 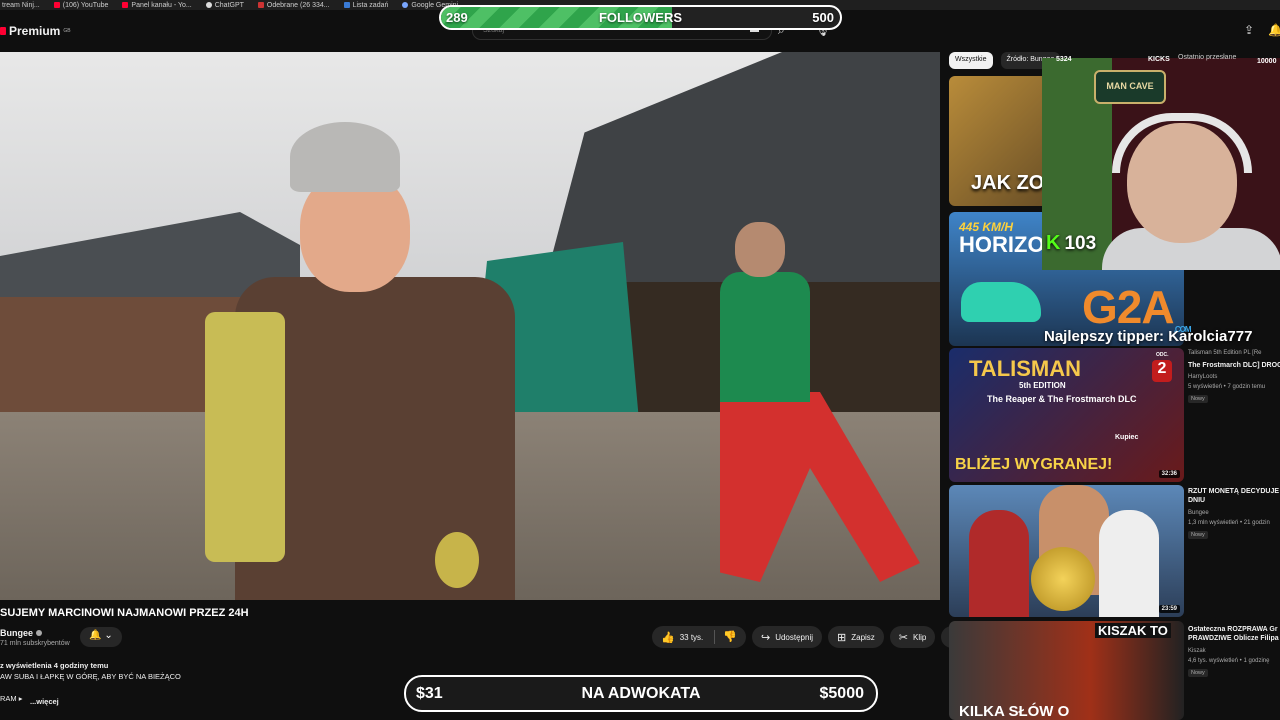 I want to click on headset-icon, so click(x=1182, y=143).